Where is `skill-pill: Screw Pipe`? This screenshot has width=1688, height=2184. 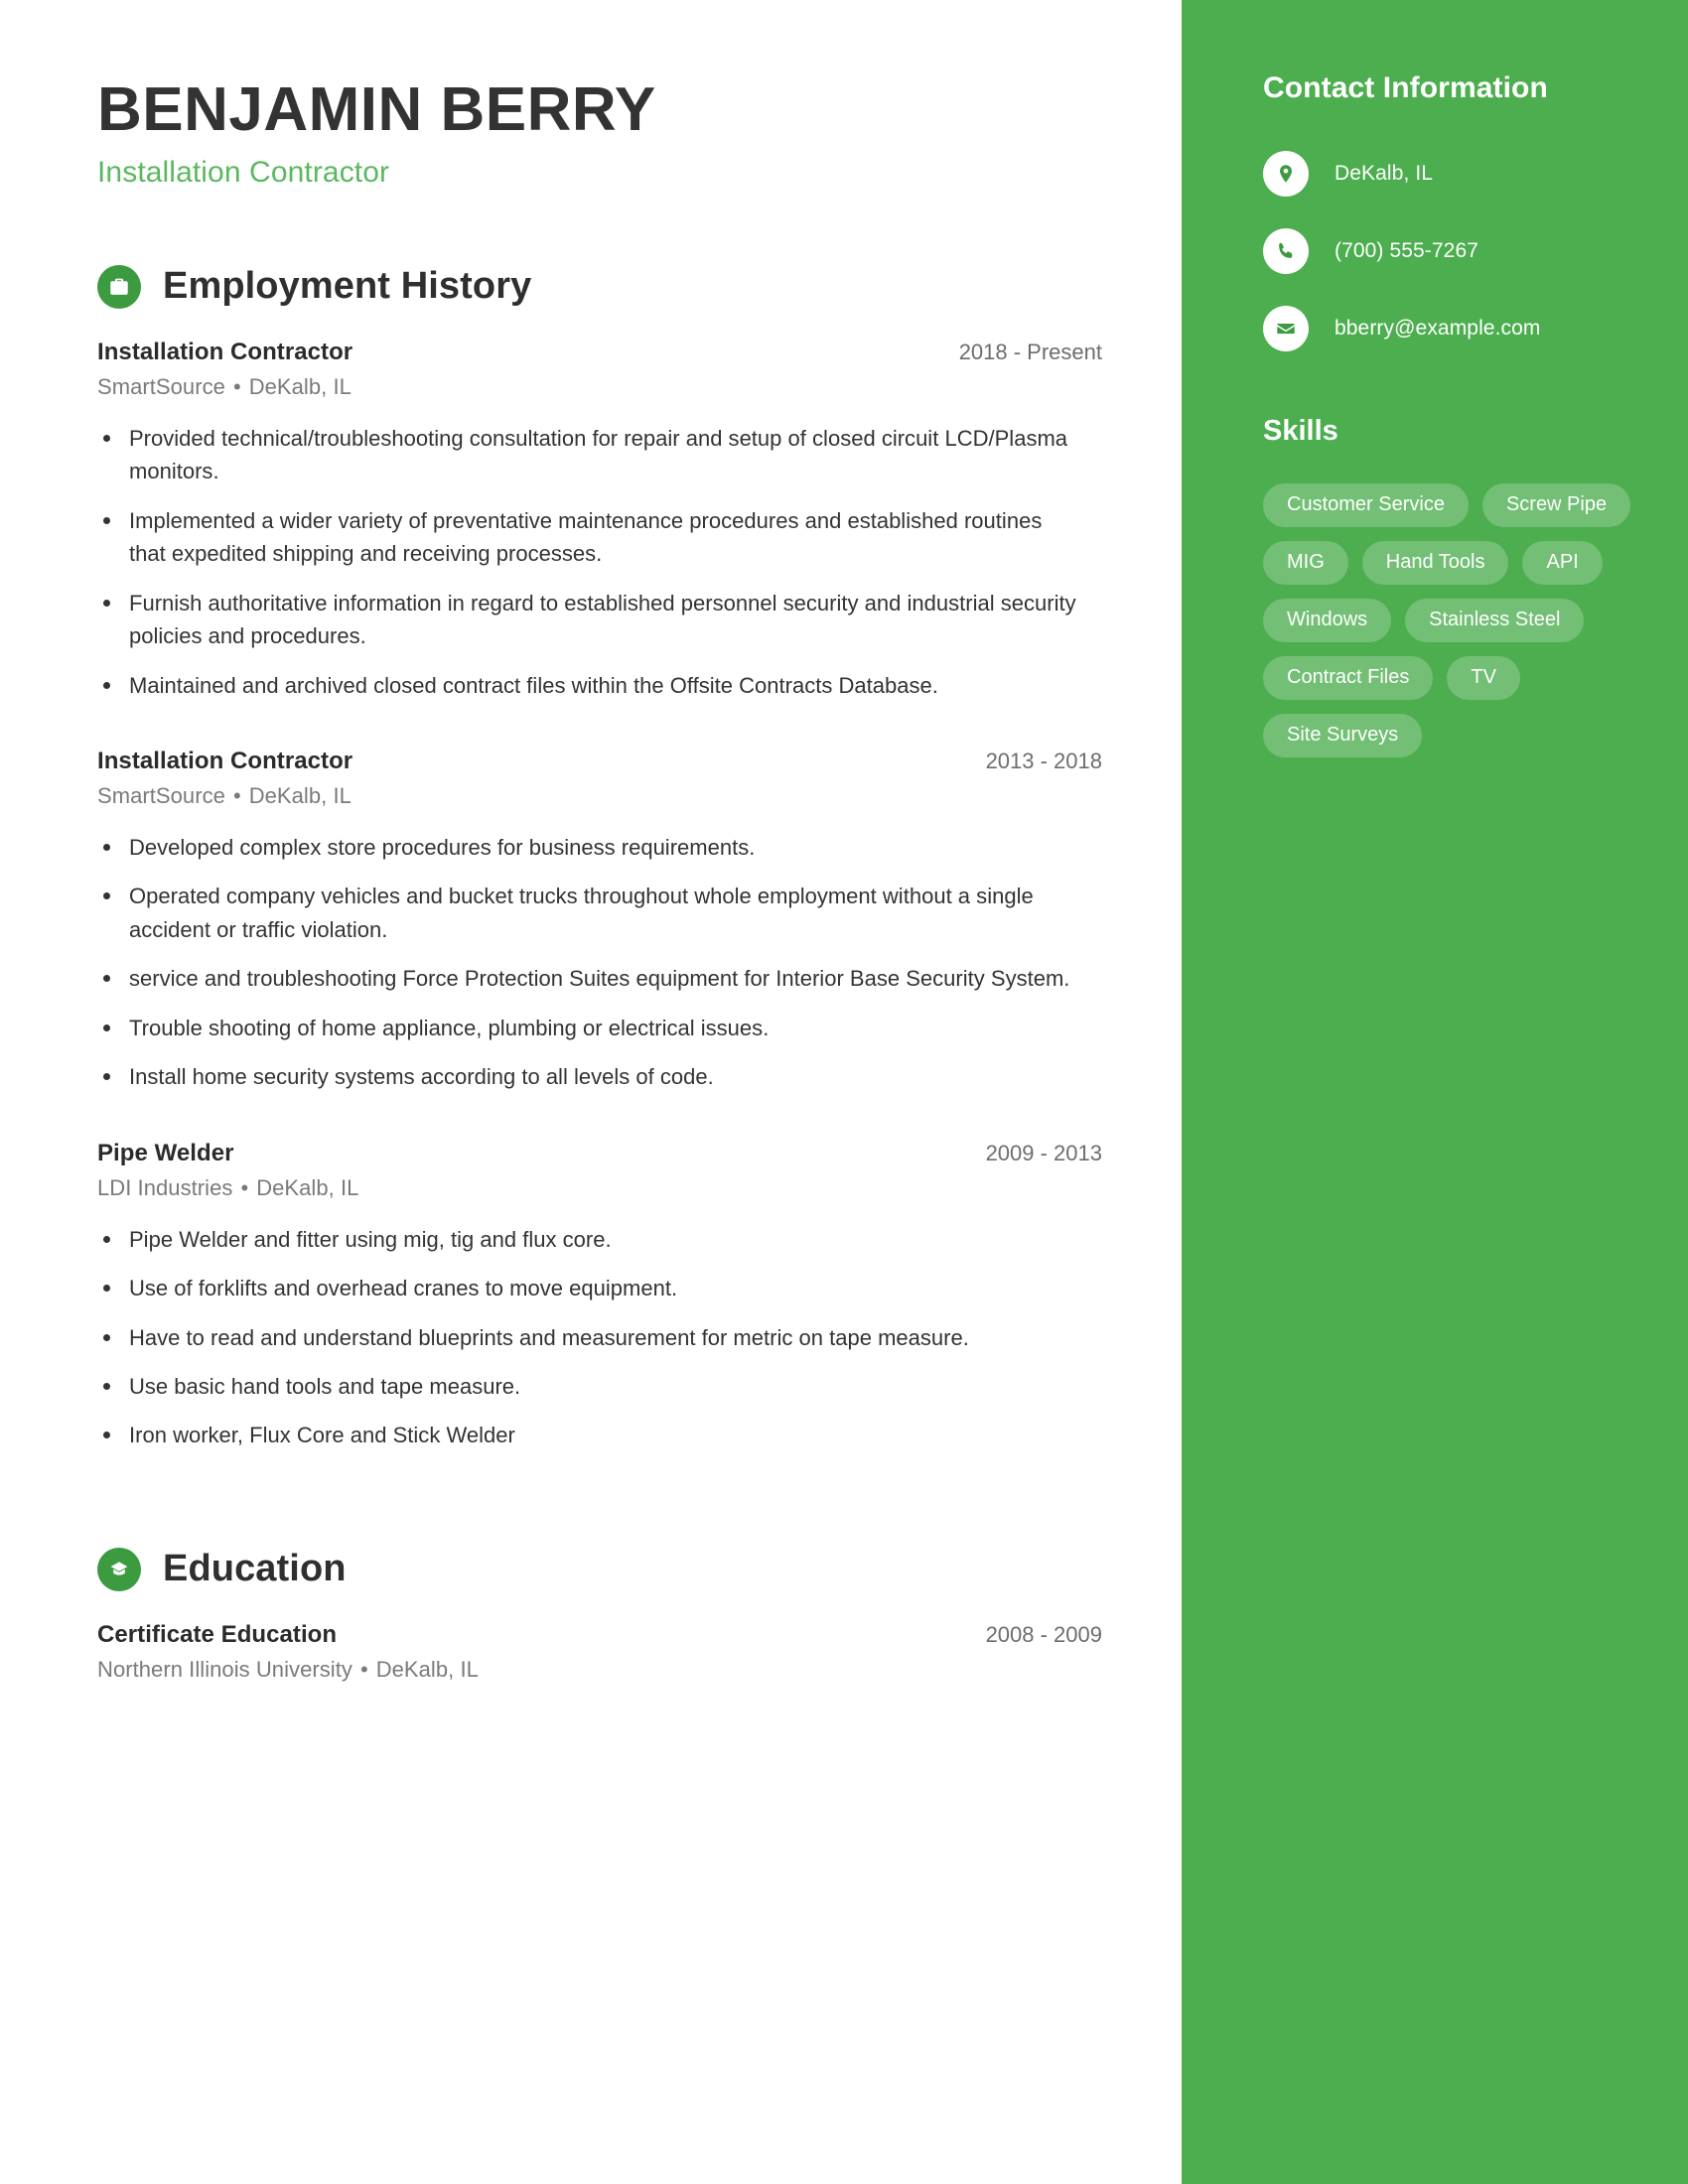
skill-pill: Screw Pipe is located at coordinates (1556, 505).